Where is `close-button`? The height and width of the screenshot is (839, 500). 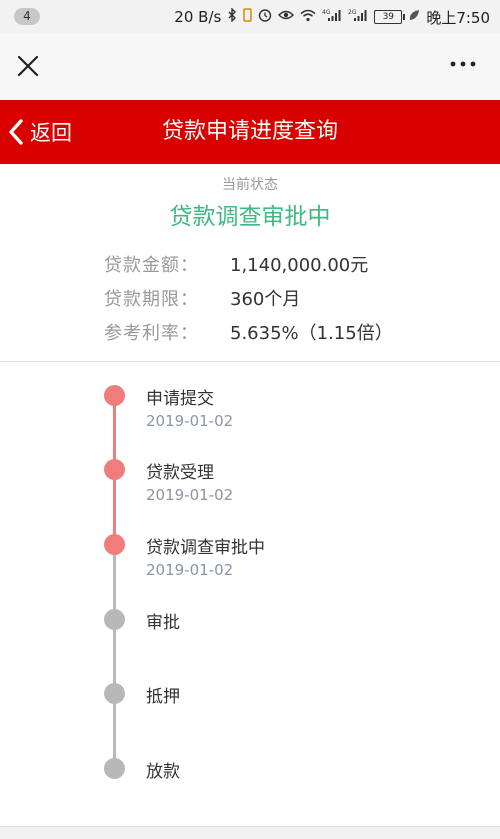 close-button is located at coordinates (28, 66).